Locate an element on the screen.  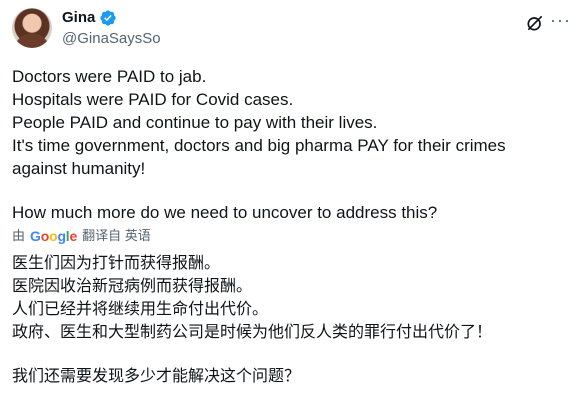
tweet-line: against humanity! is located at coordinates (79, 168).